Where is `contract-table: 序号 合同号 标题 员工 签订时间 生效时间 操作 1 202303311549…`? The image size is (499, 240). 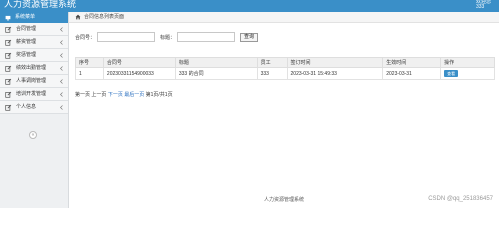
contract-table: 序号 合同号 标题 员工 签订时间 生效时间 操作 1 202303311549… is located at coordinates (285, 68).